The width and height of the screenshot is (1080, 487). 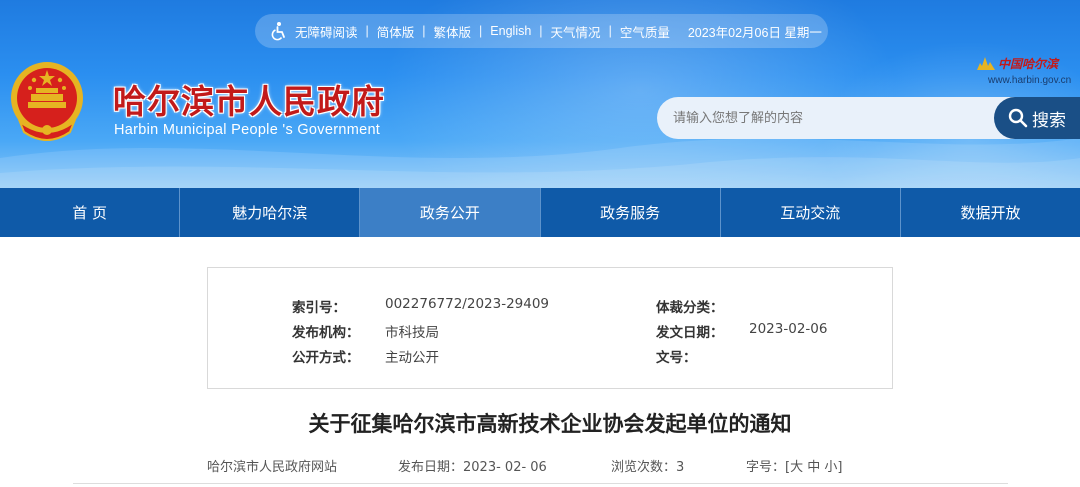 I want to click on meta-label-doc-number: 文号：, so click(x=676, y=358).